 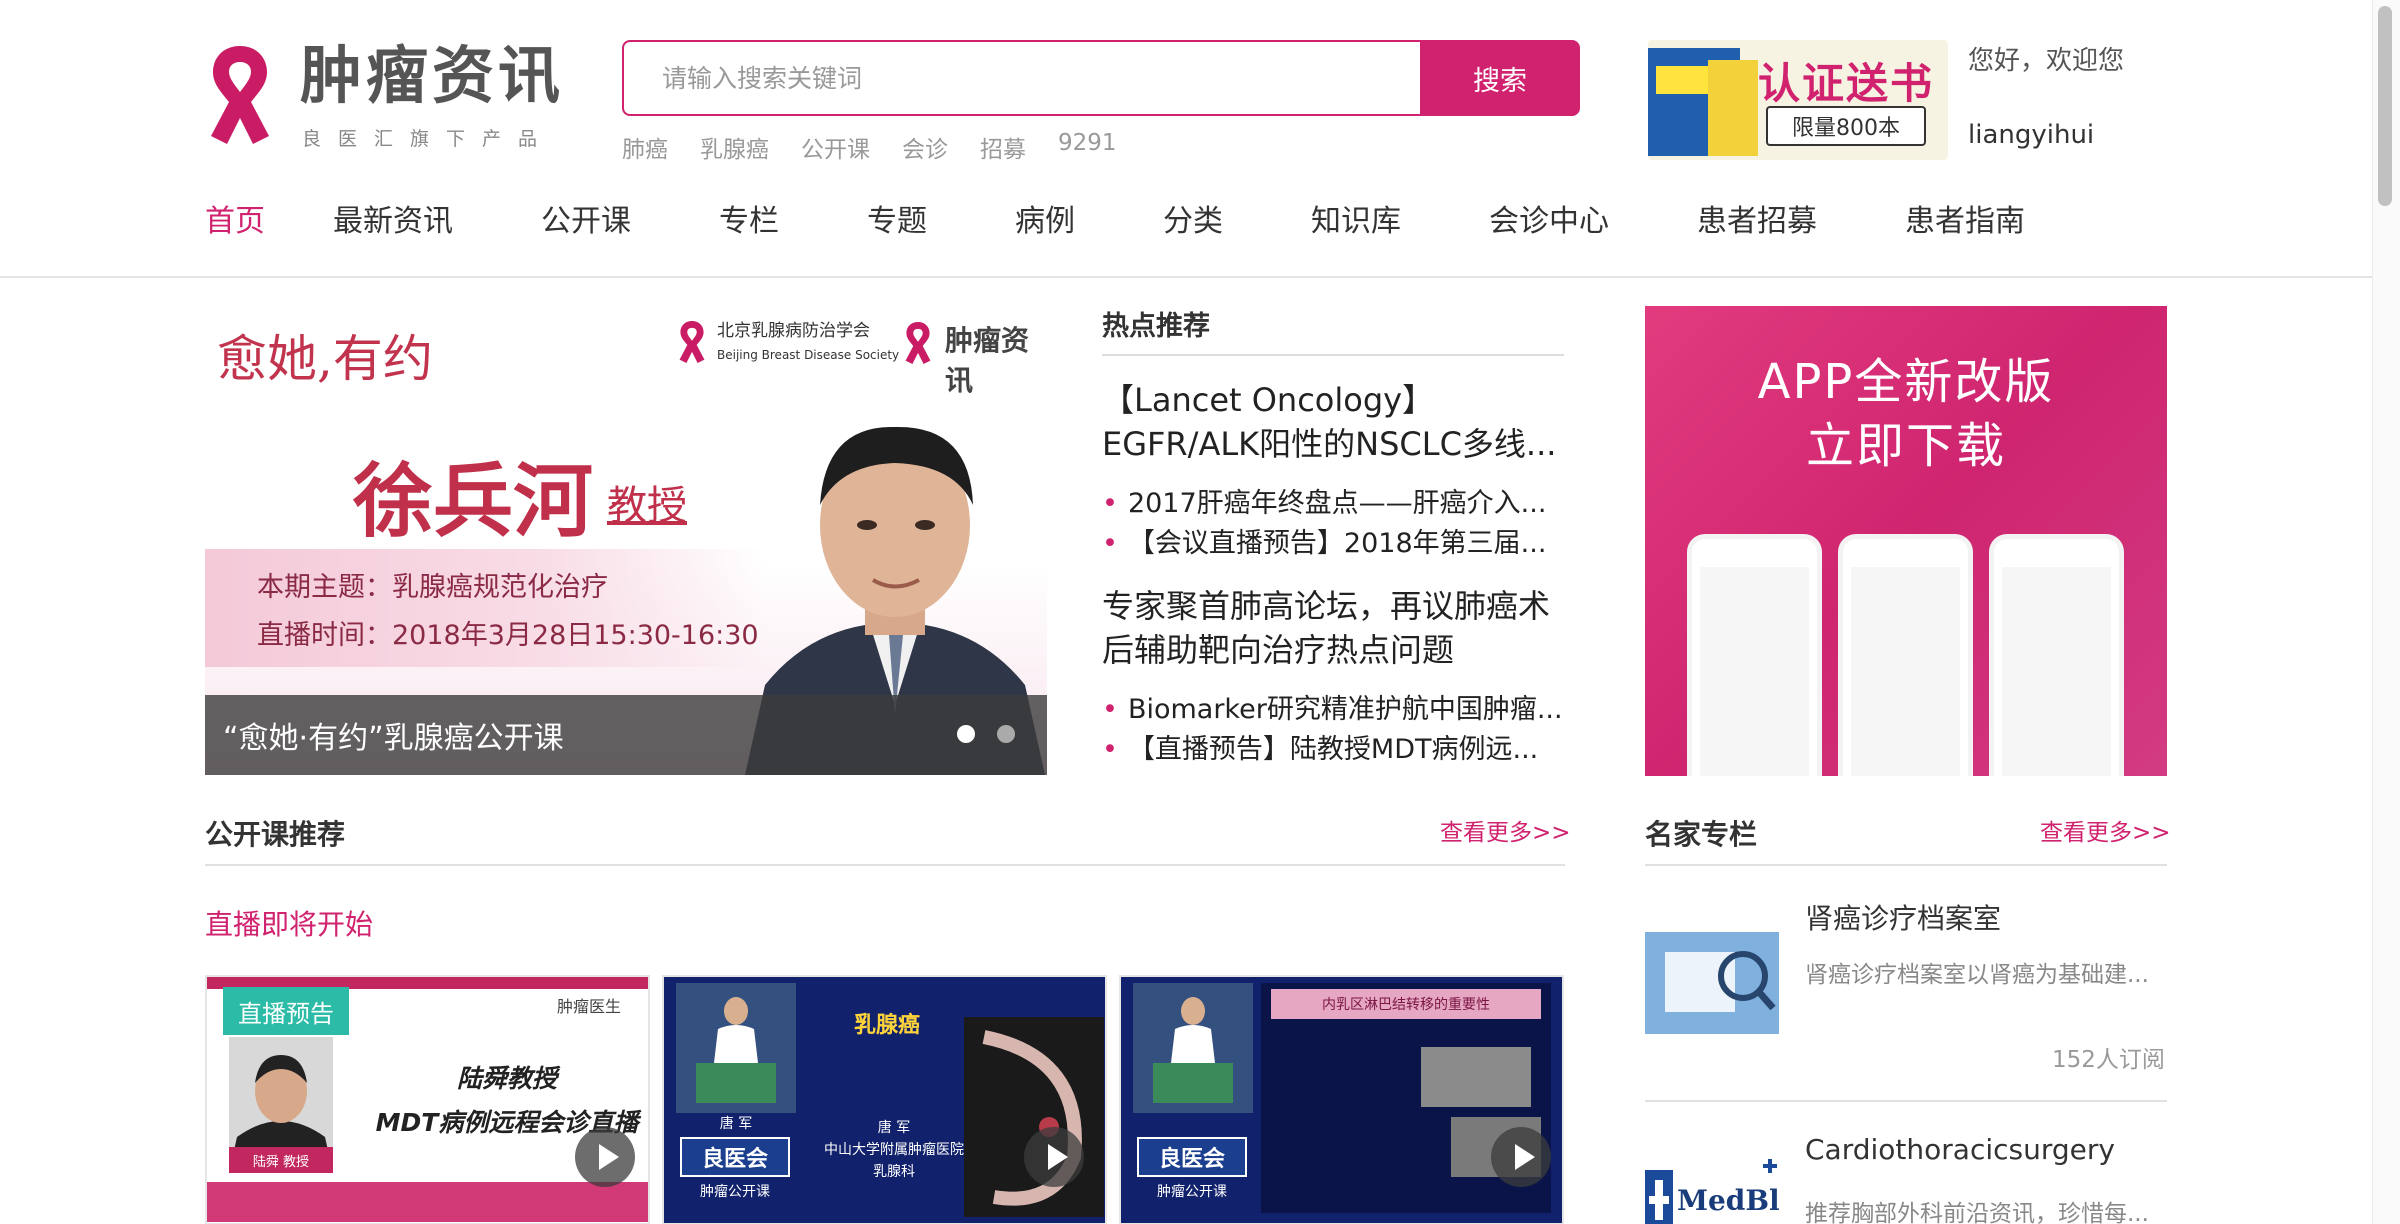 What do you see at coordinates (647, 506) in the screenshot?
I see `banner-speaker-title: 教授` at bounding box center [647, 506].